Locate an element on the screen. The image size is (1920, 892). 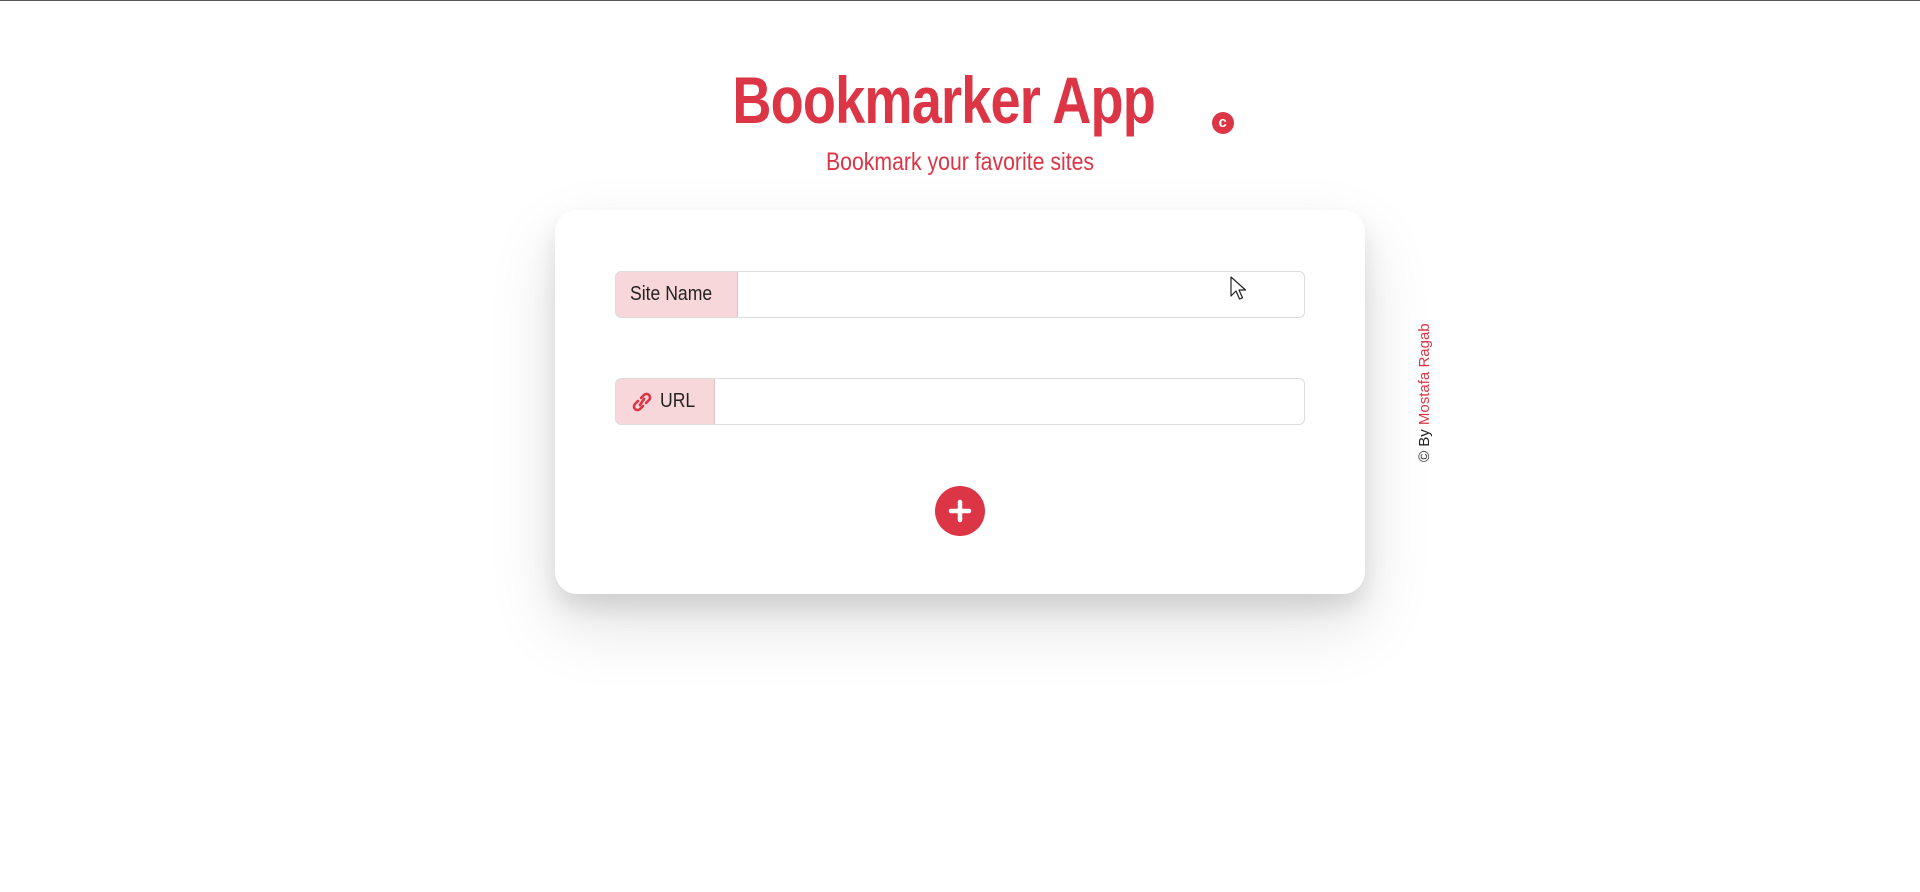
url-addon: URL is located at coordinates (666, 401).